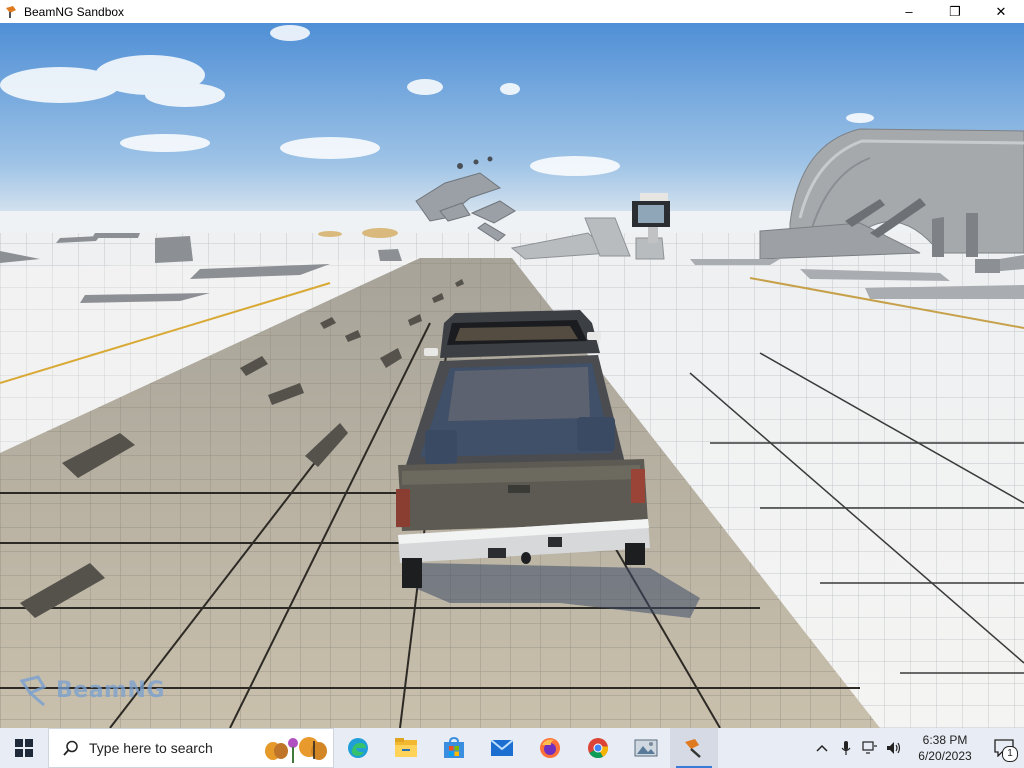  Describe the element at coordinates (33, 691) in the screenshot. I see `beamng-logo-icon` at that location.